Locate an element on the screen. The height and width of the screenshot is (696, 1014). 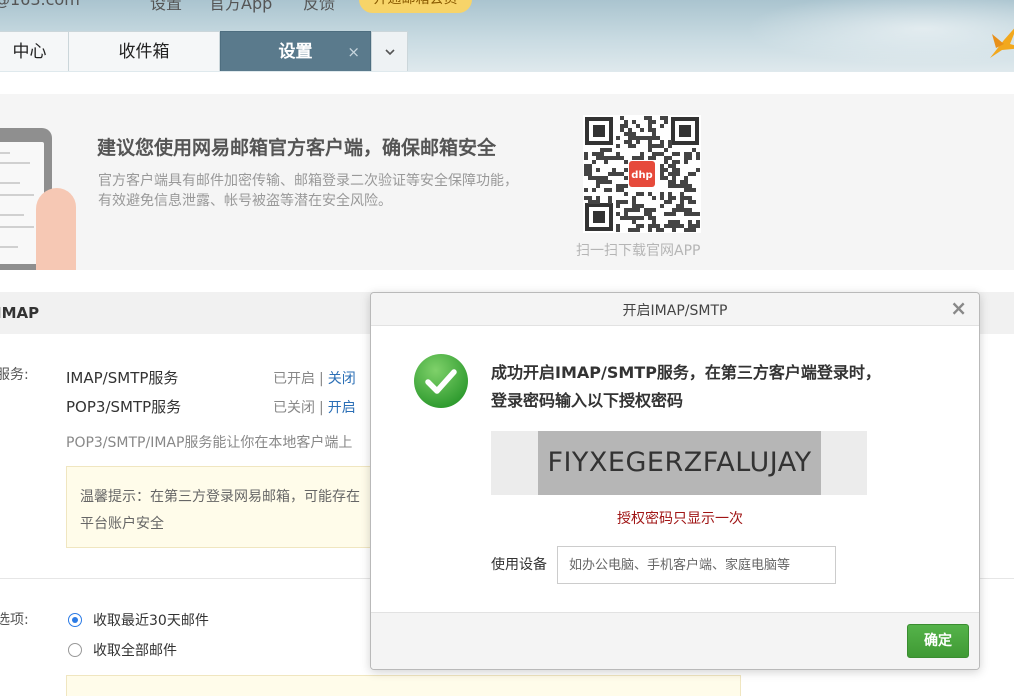
upgrade-badge: 开通邮箱会员 is located at coordinates (415, 6).